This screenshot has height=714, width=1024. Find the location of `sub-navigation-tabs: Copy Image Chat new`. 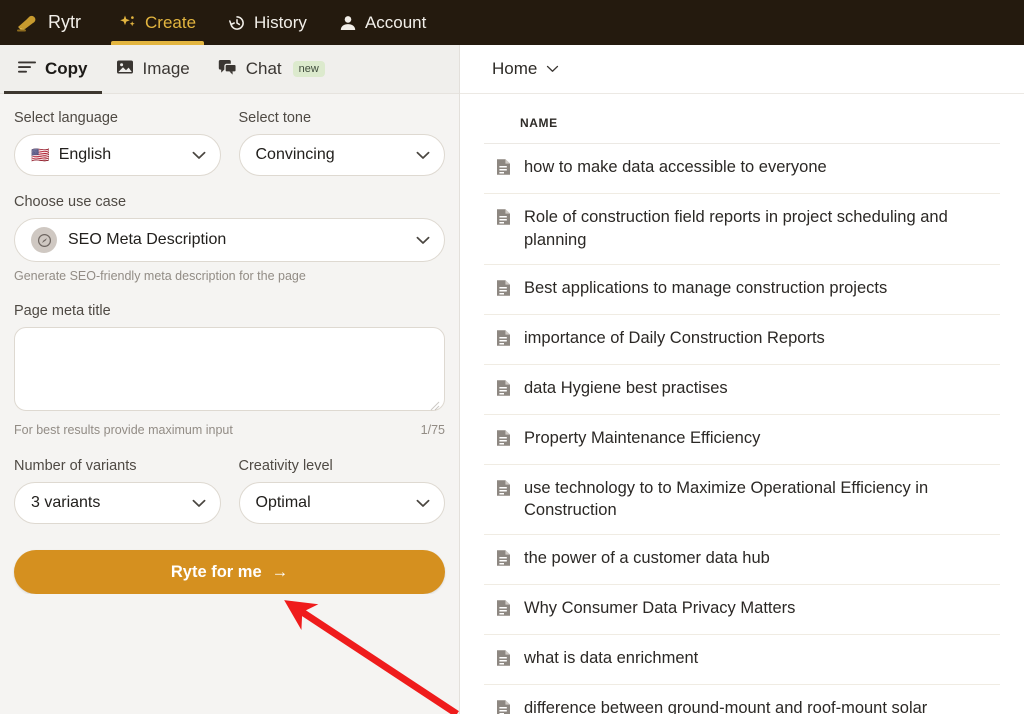

sub-navigation-tabs: Copy Image Chat new is located at coordinates (229, 69).